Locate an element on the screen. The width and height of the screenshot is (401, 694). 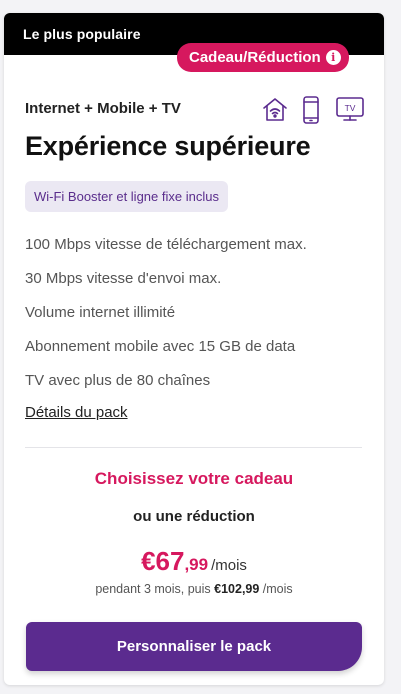
or-reduction-text: ou une réduction is located at coordinates (194, 516).